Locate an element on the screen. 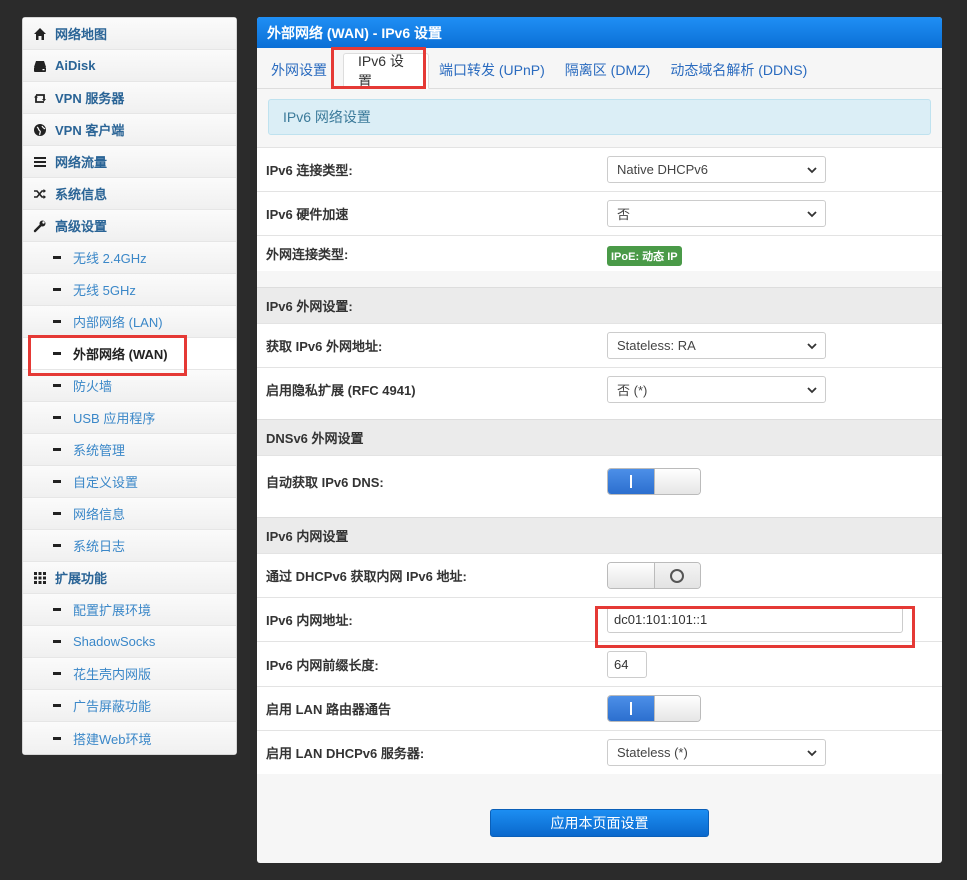  tab-dmz: 隔离区 (DMZ) is located at coordinates (608, 70).